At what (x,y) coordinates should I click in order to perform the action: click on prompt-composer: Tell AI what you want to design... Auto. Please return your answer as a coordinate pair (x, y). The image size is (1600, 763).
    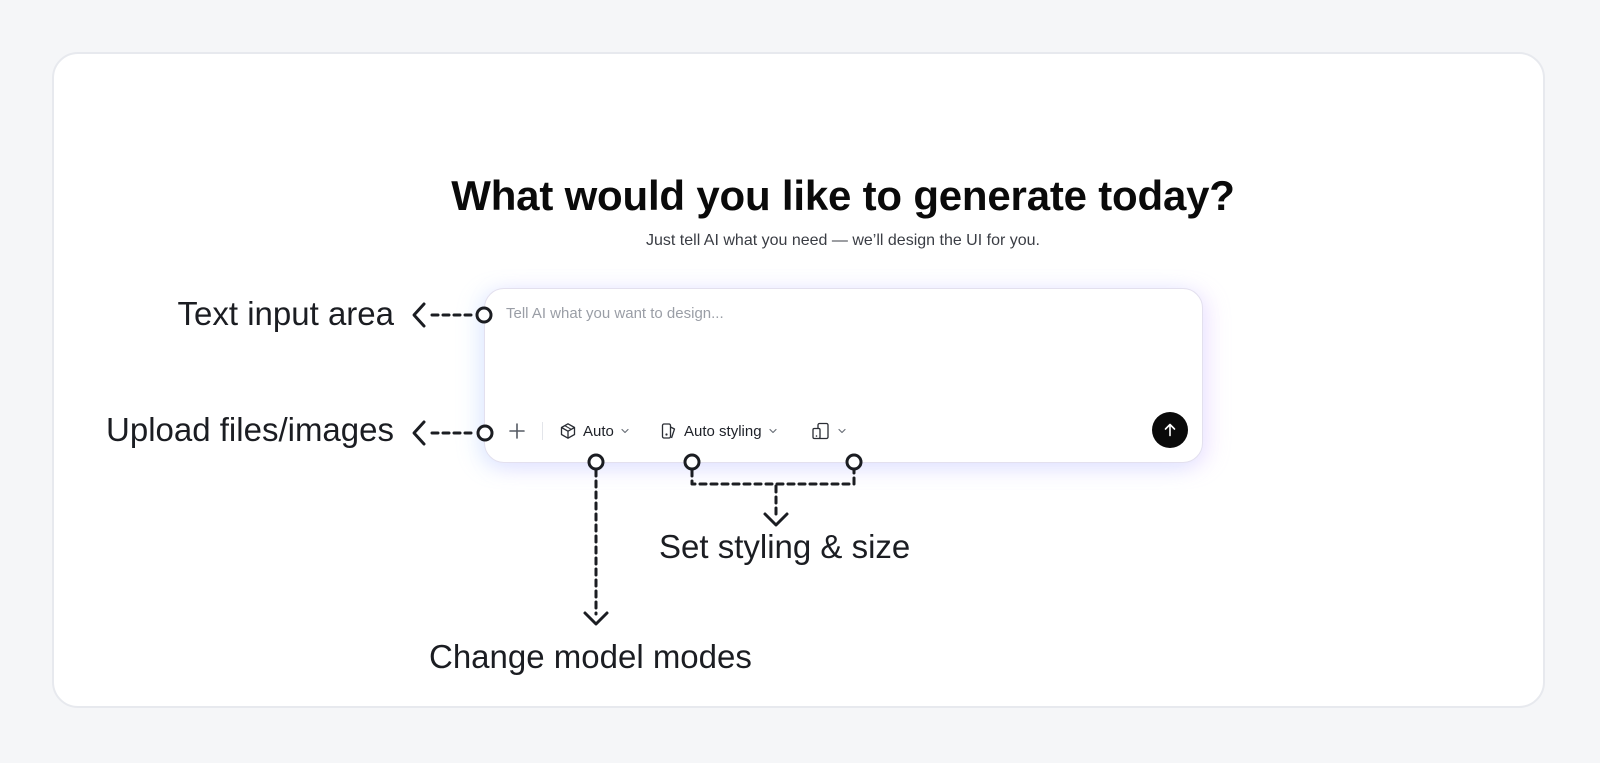
    Looking at the image, I should click on (843, 375).